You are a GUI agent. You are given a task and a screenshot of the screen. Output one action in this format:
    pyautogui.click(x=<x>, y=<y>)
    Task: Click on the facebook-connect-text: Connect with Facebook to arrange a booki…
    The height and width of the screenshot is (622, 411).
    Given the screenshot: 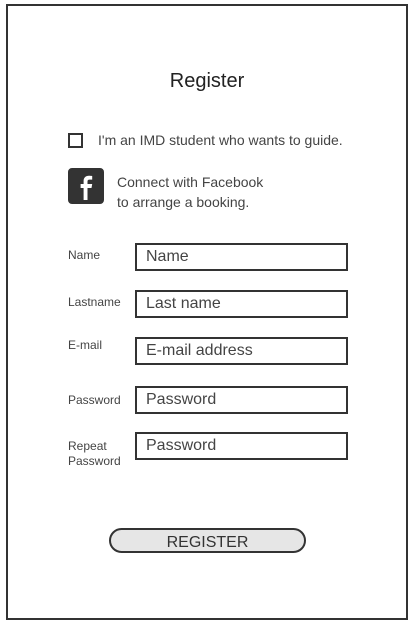 What is the action you would take?
    pyautogui.click(x=190, y=192)
    